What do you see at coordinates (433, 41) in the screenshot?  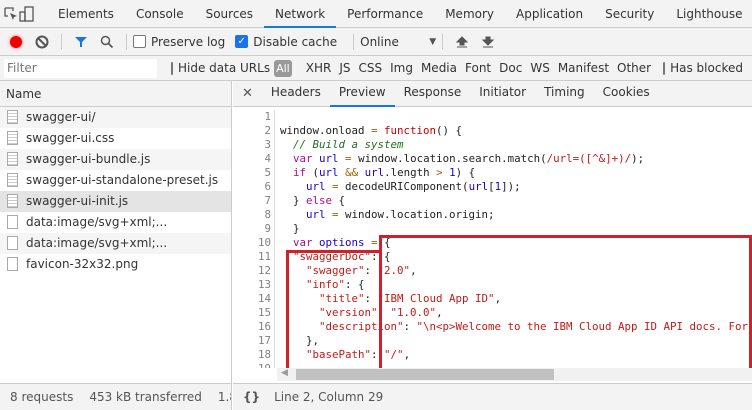 I see `chevron-down-icon: ▼` at bounding box center [433, 41].